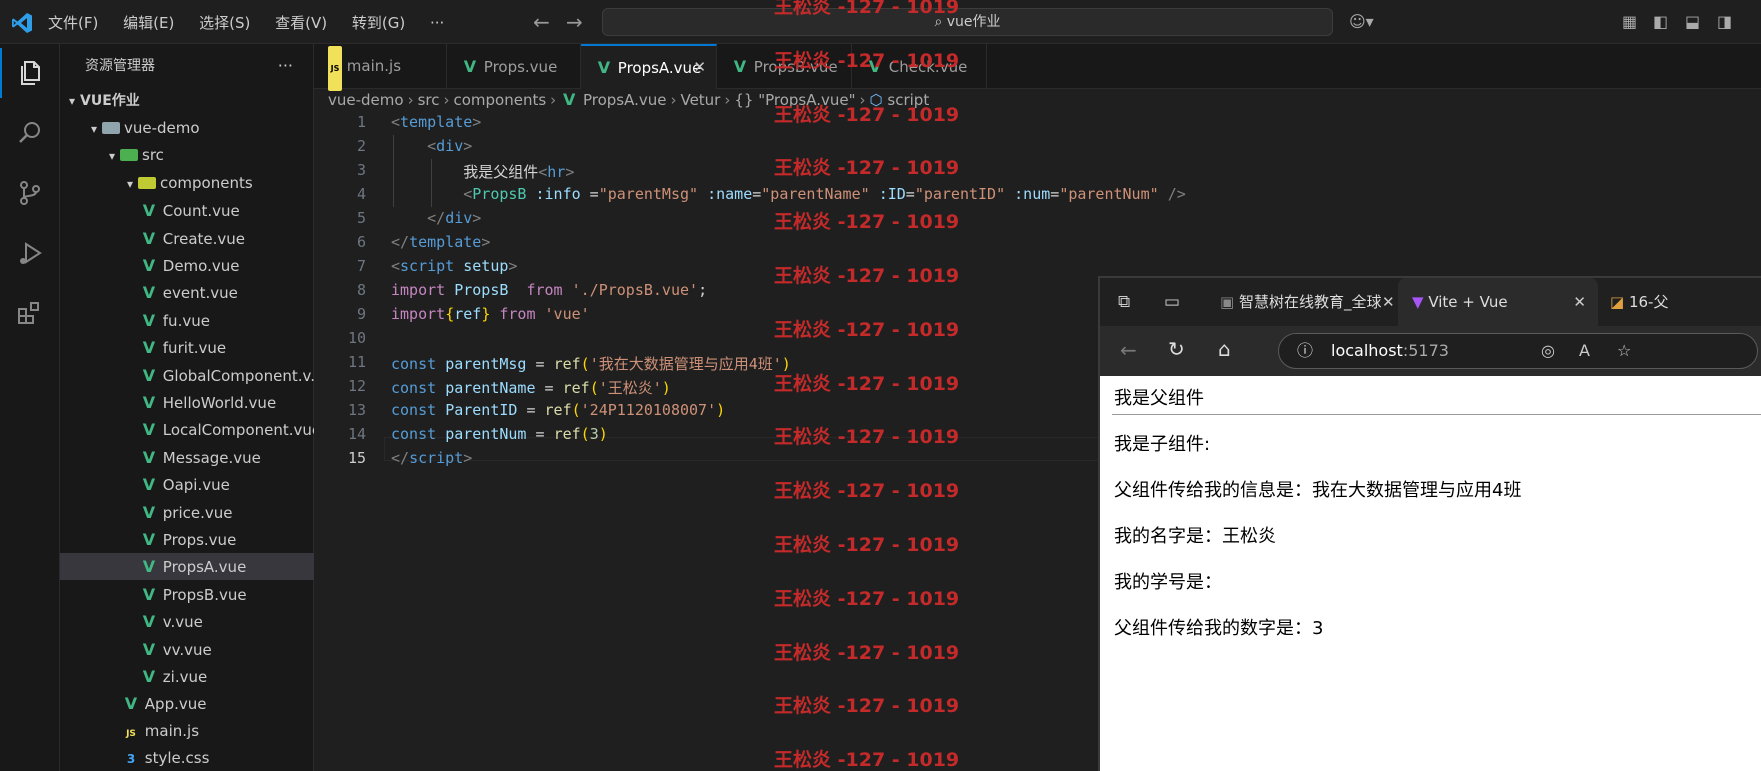  I want to click on more-actions-icon: ···, so click(285, 66).